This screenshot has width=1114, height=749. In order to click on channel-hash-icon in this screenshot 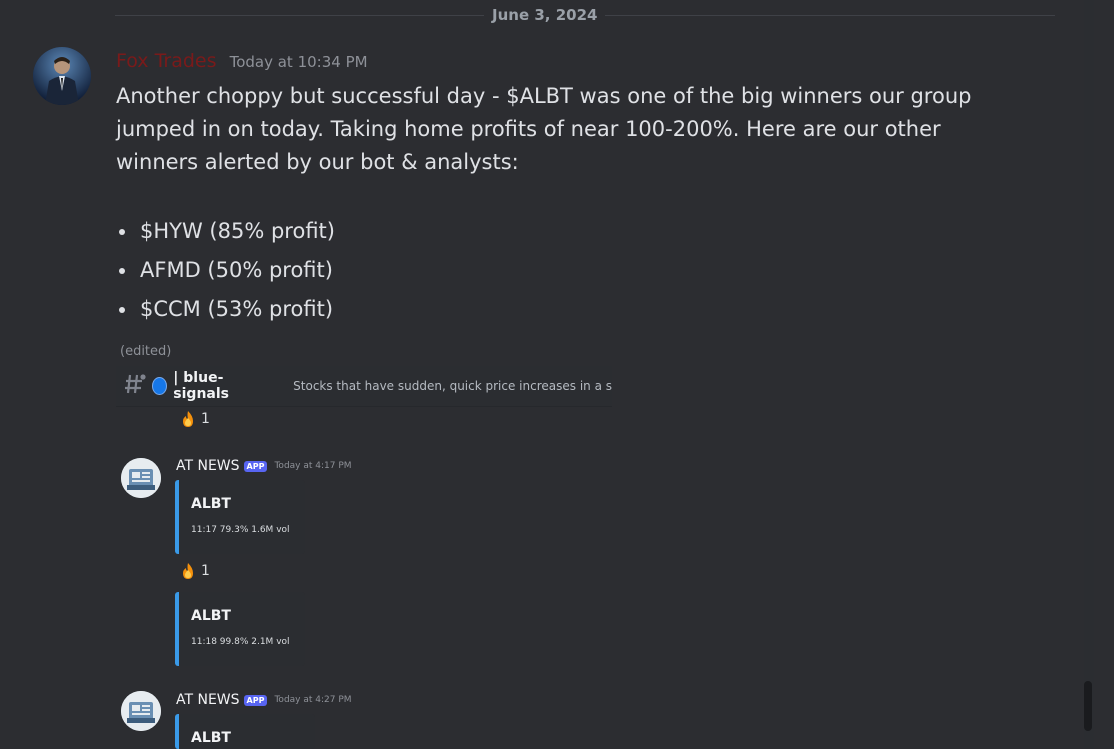, I will do `click(135, 386)`.